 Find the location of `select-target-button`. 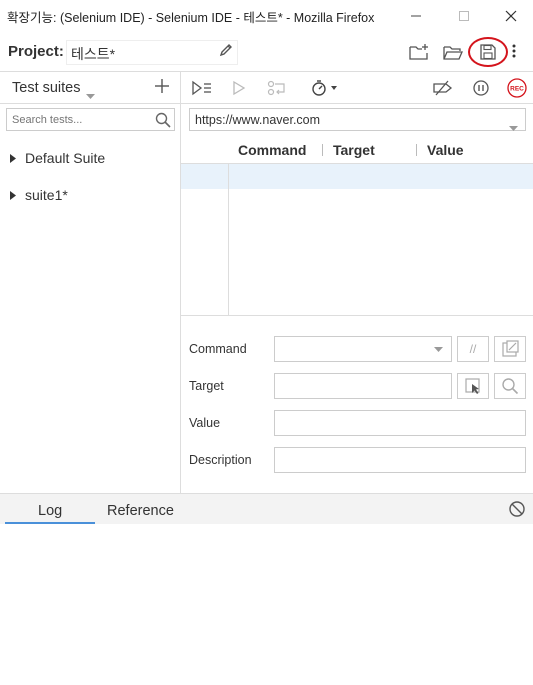

select-target-button is located at coordinates (473, 386).